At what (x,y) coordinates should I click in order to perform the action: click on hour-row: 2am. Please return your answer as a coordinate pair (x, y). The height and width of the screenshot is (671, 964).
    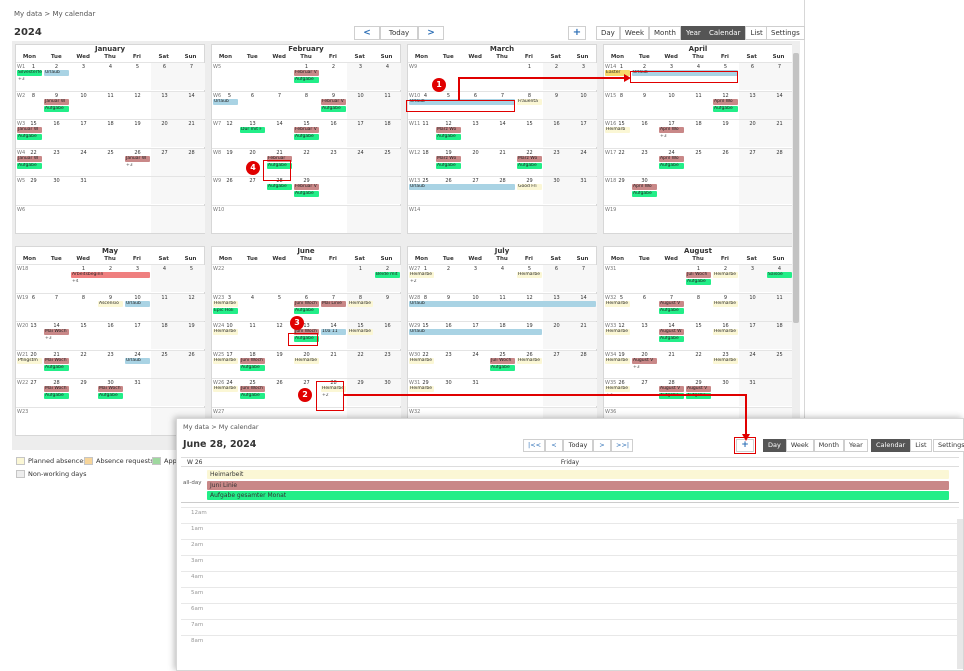
    Looking at the image, I should click on (570, 547).